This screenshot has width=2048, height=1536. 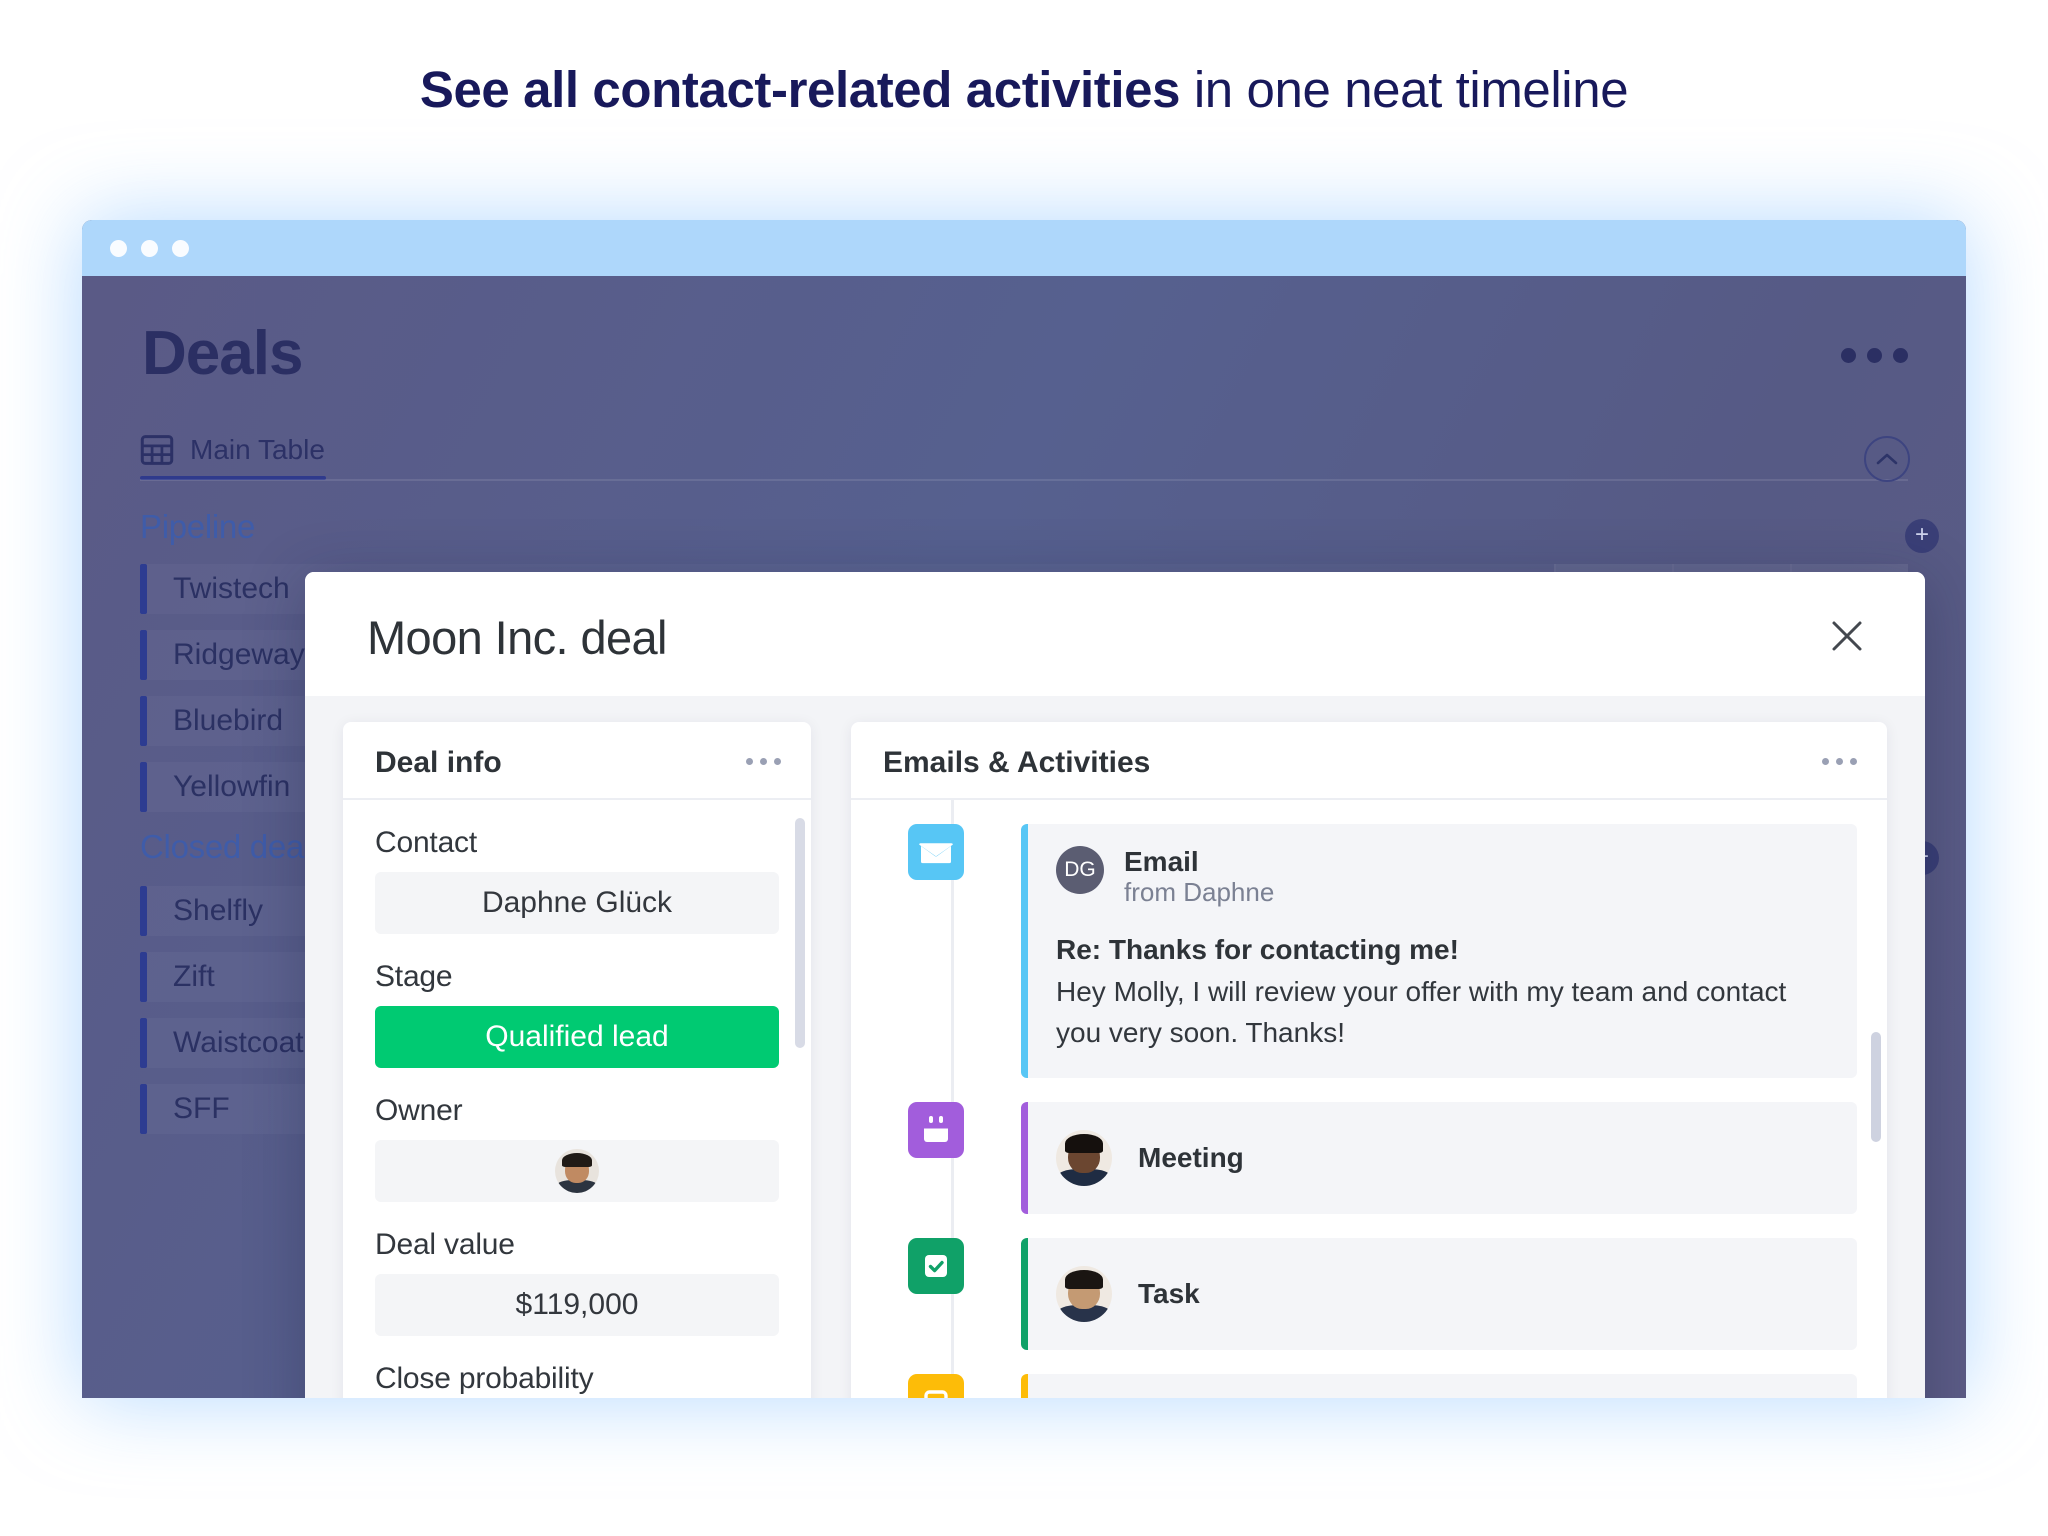 I want to click on field-deal-value: Deal value $119,000, so click(x=577, y=1282).